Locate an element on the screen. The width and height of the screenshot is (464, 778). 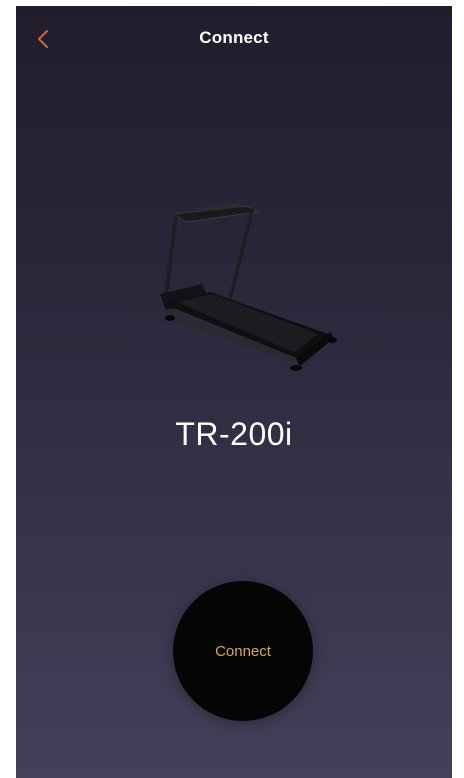
navigation-bar: Connect is located at coordinates (234, 38).